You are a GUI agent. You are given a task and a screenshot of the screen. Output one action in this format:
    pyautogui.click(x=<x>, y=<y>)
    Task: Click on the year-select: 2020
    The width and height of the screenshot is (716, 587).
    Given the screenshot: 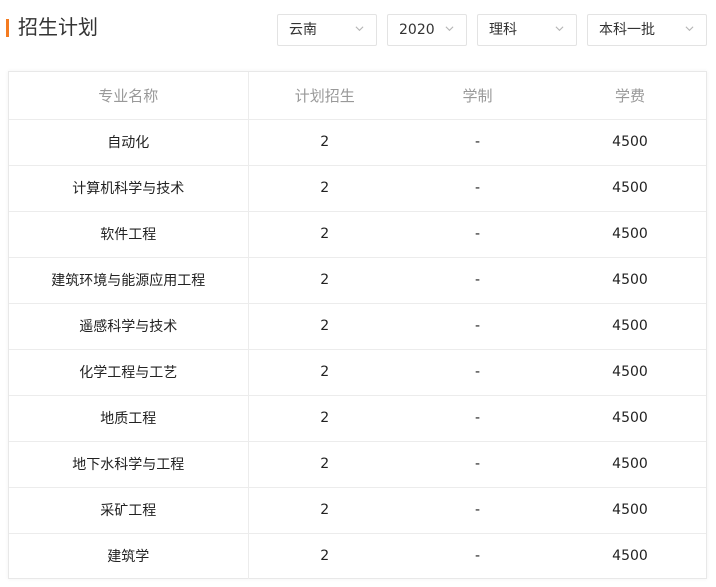 What is the action you would take?
    pyautogui.click(x=427, y=30)
    